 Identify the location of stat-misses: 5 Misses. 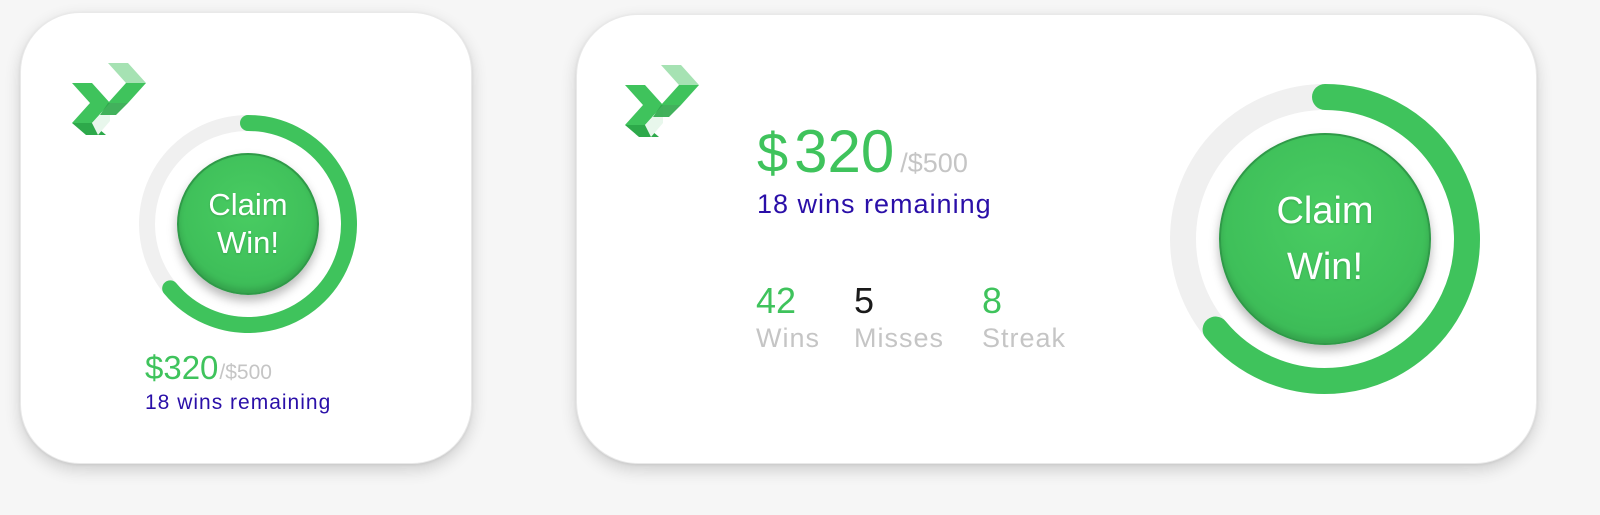
(899, 318).